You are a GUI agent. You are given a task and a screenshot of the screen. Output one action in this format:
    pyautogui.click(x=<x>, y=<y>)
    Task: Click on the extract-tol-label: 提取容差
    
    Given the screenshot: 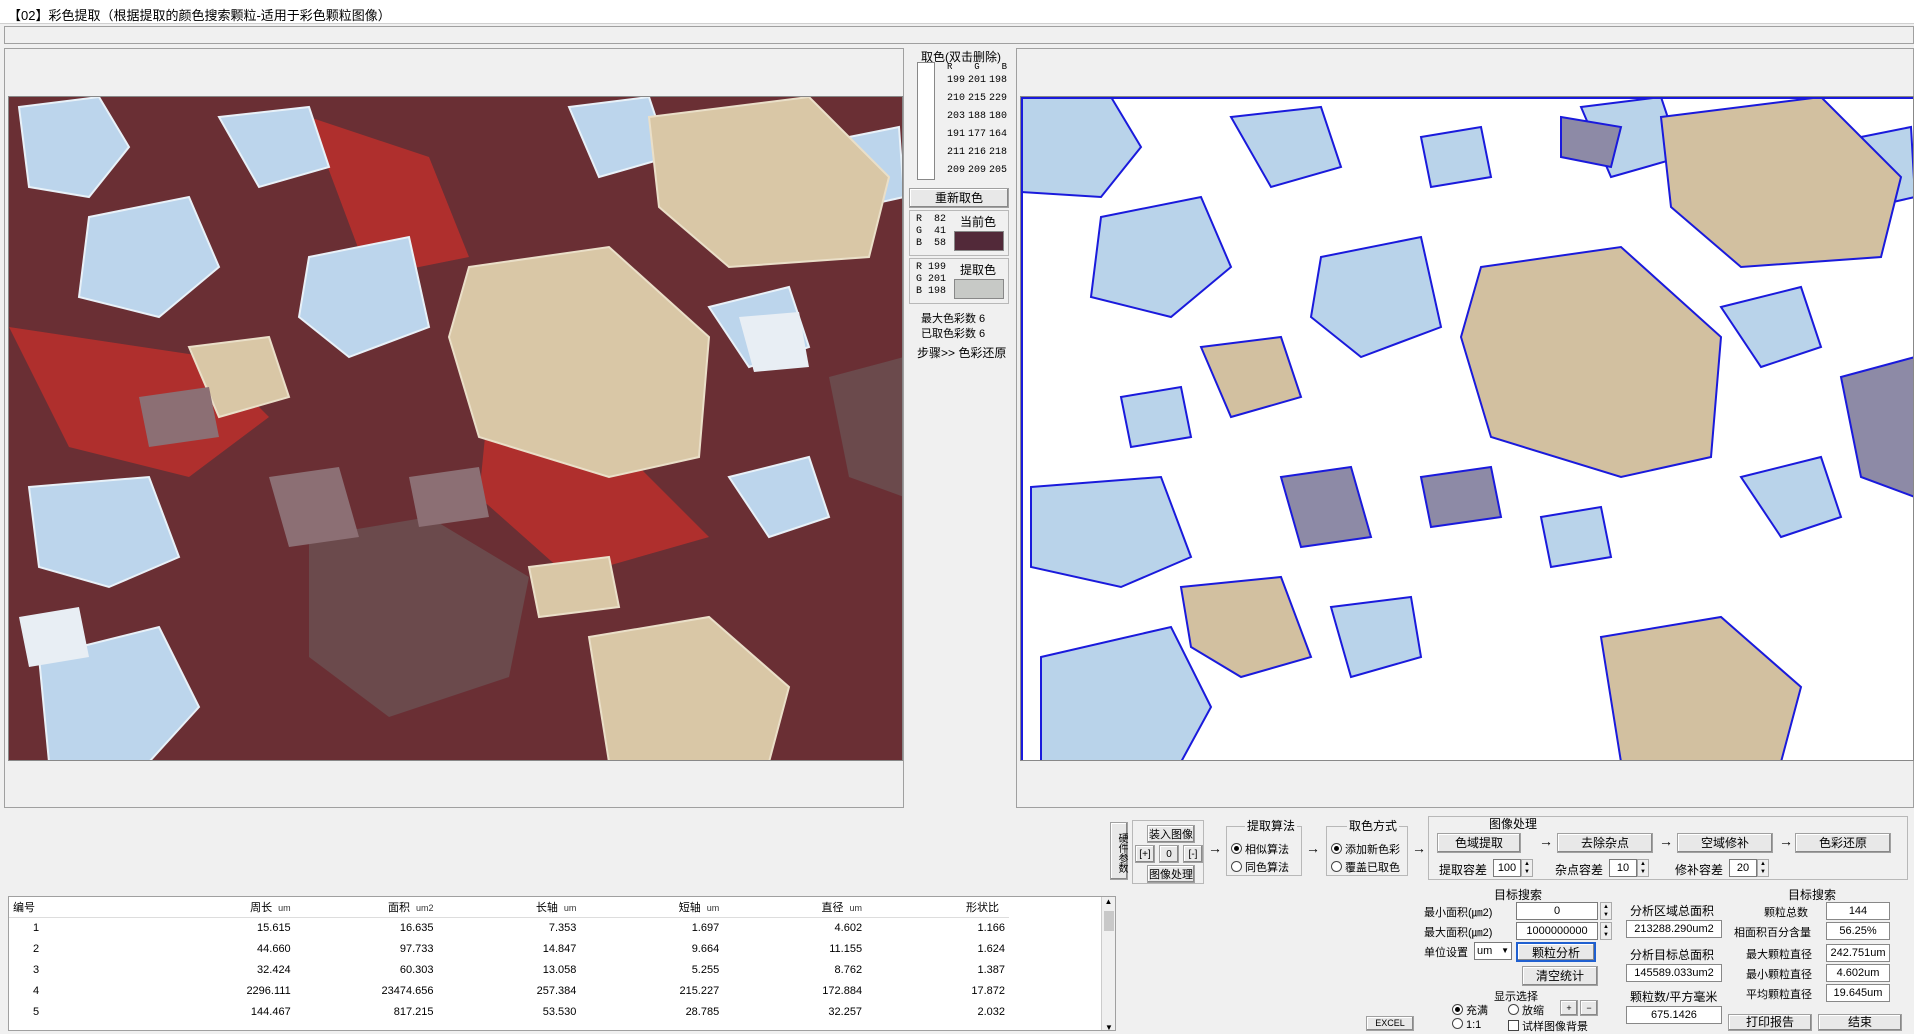 What is the action you would take?
    pyautogui.click(x=1463, y=870)
    